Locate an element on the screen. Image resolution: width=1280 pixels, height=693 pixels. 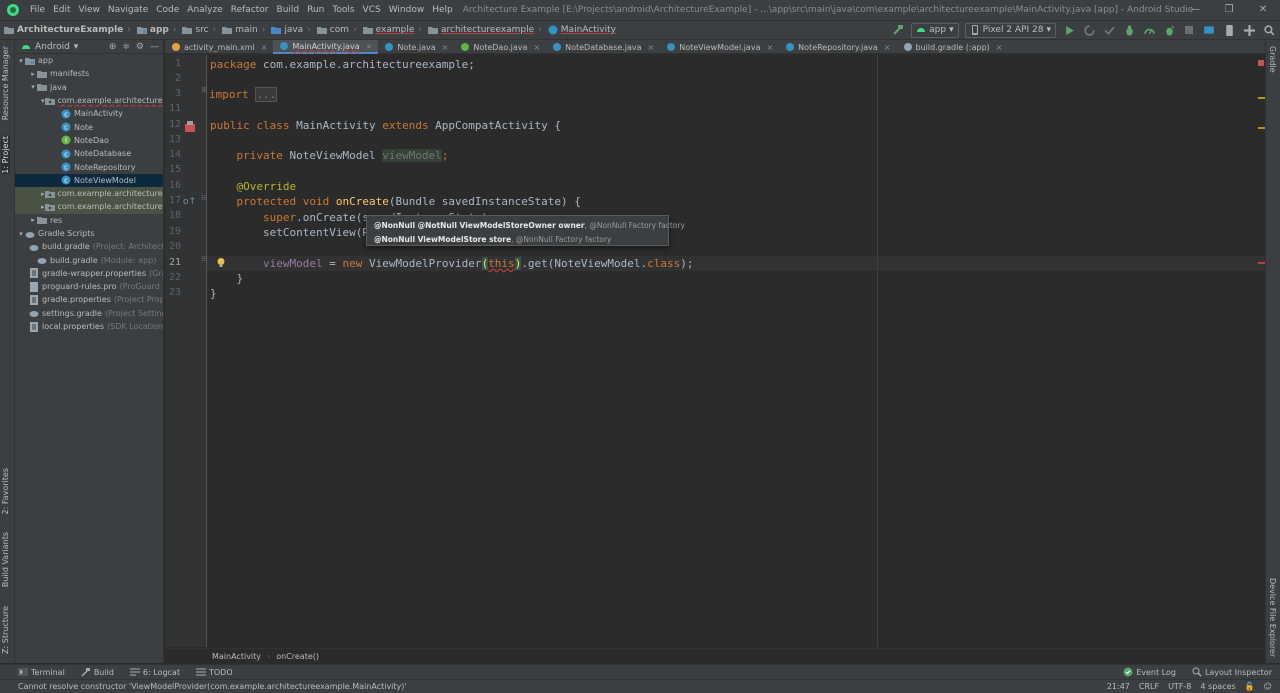
lightbulb-icon is located at coordinates (221, 264).